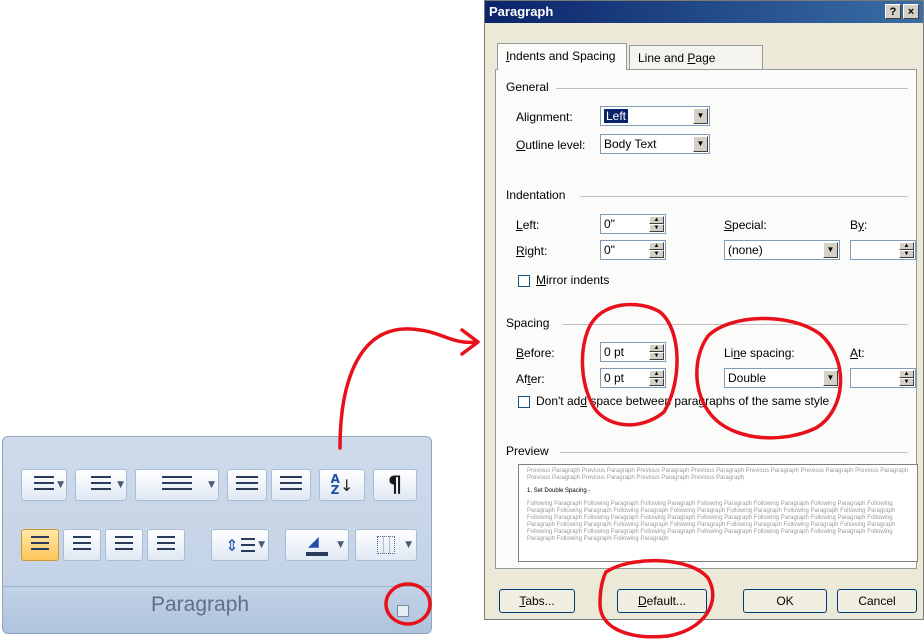  What do you see at coordinates (759, 353) in the screenshot?
I see `line-spacing-label: Line spacing:` at bounding box center [759, 353].